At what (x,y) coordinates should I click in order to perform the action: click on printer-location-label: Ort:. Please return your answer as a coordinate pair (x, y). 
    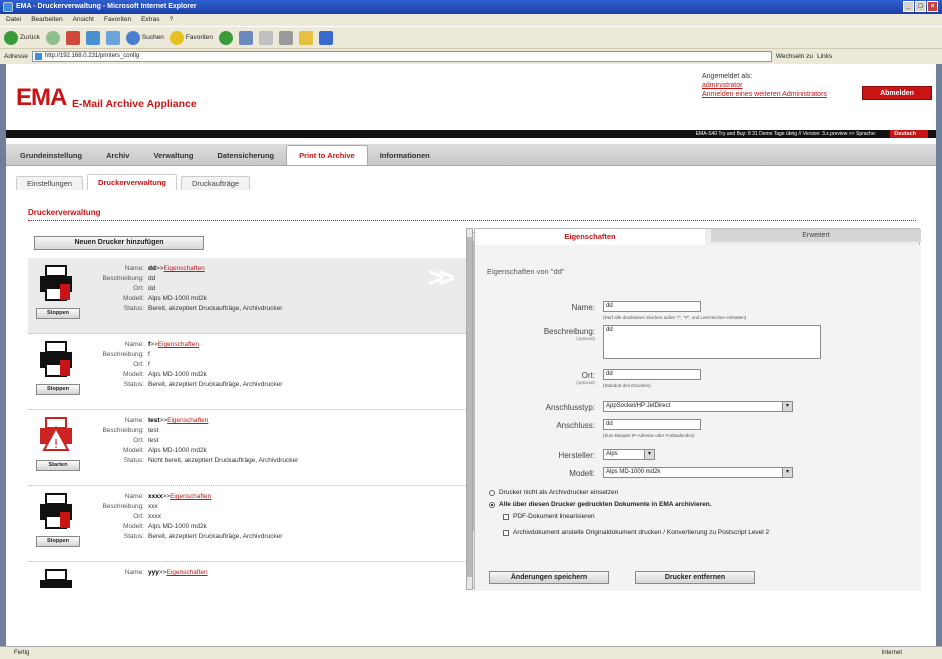
    Looking at the image, I should click on (138, 288).